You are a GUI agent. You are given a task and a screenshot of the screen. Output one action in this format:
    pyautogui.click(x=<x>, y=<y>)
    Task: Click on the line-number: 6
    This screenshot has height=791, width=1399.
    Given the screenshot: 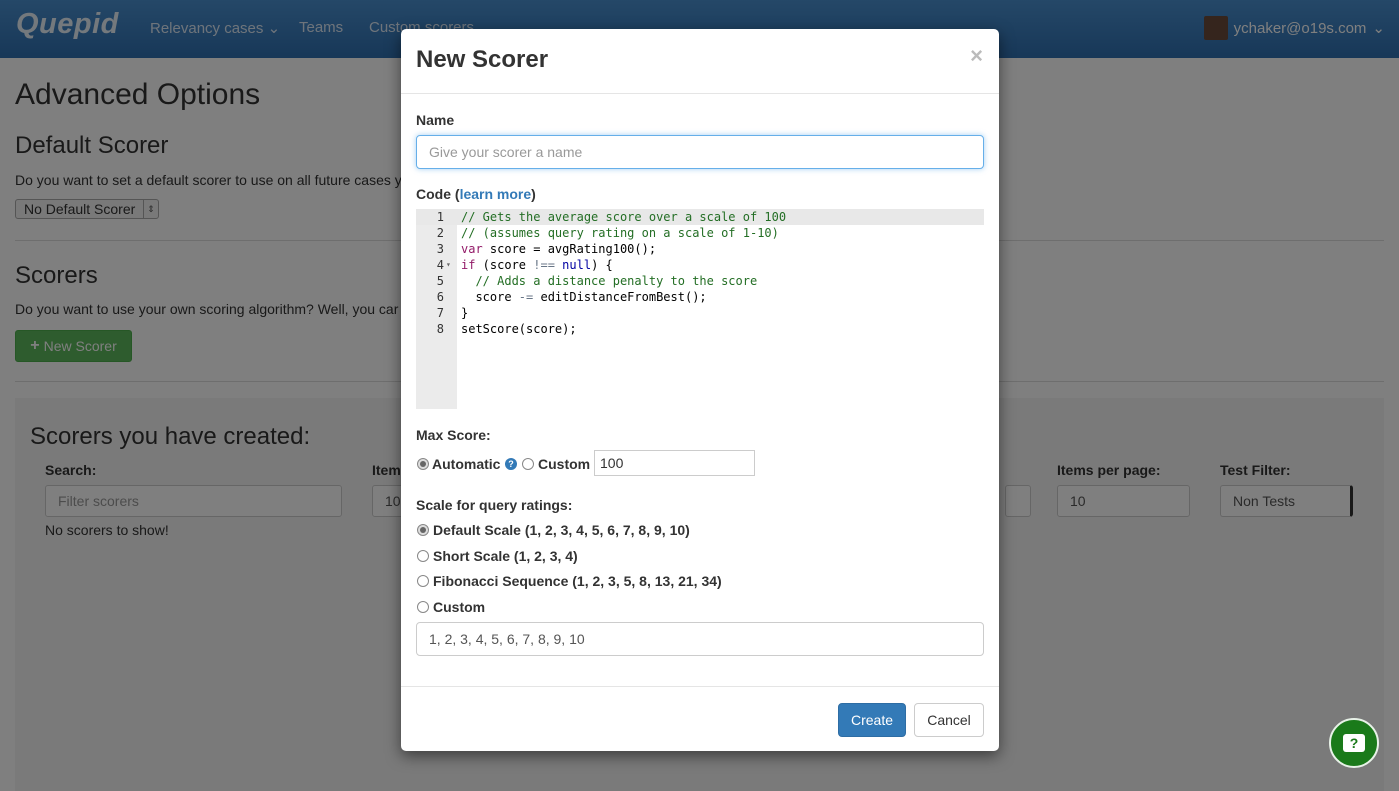 What is the action you would take?
    pyautogui.click(x=440, y=297)
    